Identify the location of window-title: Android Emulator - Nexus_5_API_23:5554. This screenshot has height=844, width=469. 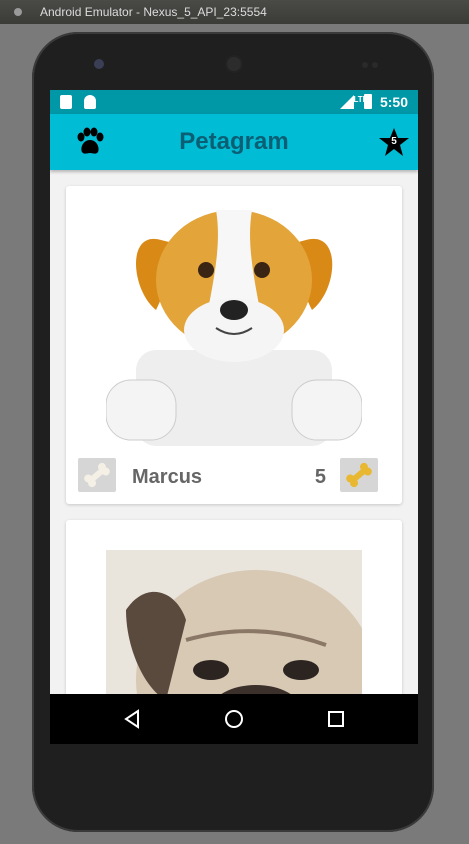
(153, 12).